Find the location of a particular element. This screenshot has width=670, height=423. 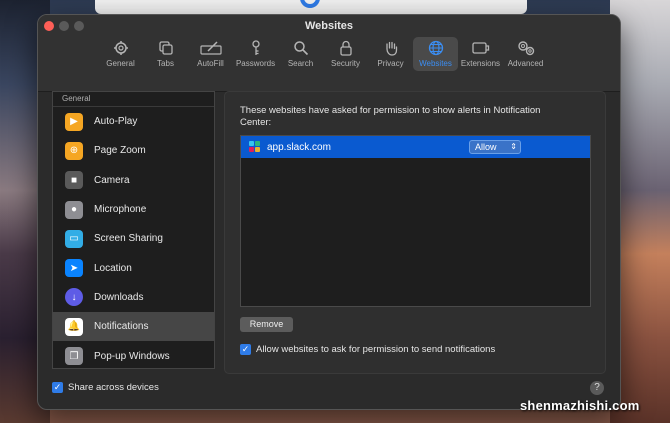

tab-privacy: Privacy is located at coordinates (390, 54).